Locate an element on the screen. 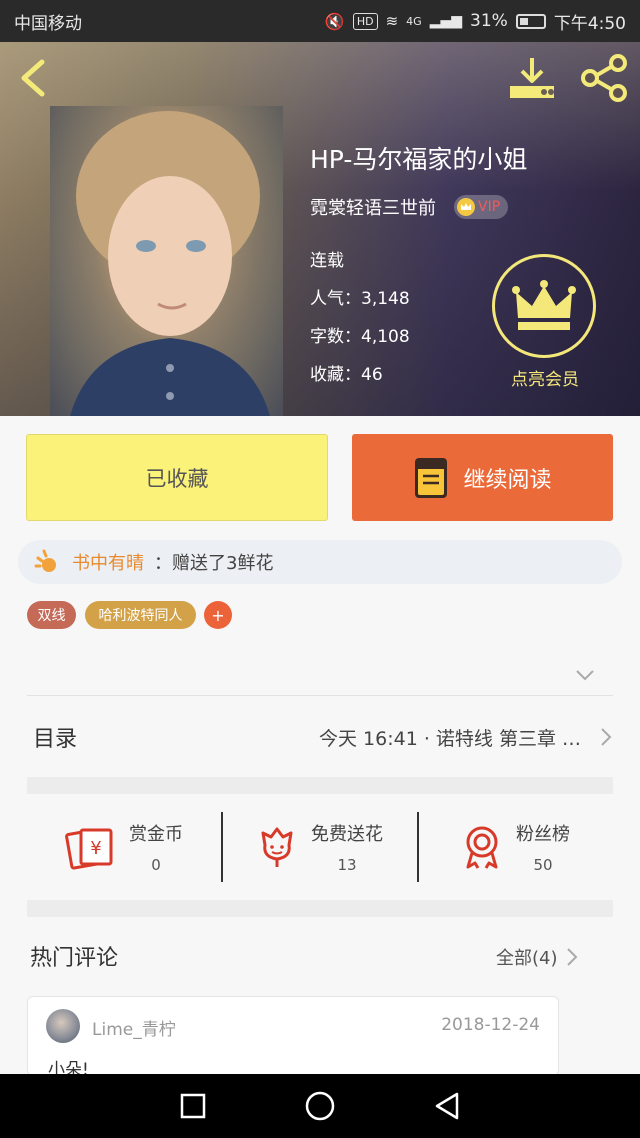 The height and width of the screenshot is (1138, 640). back-arrow-icon is located at coordinates (33, 78).